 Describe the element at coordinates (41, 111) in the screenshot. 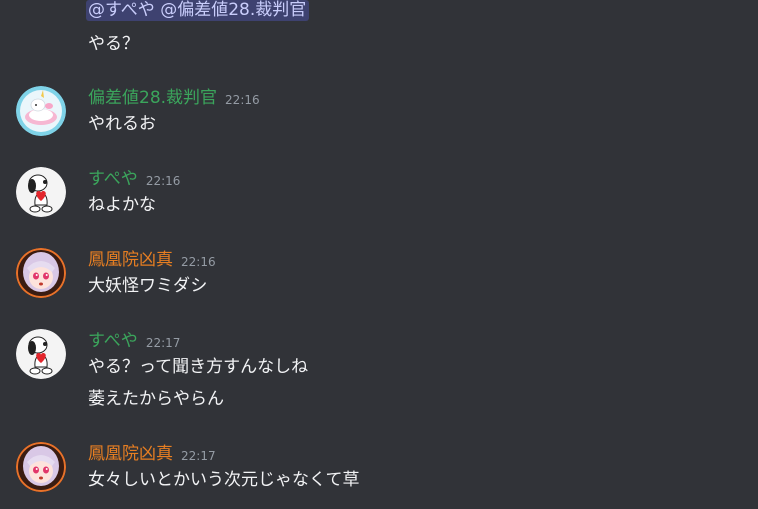

I see `unicorn-avatar` at that location.